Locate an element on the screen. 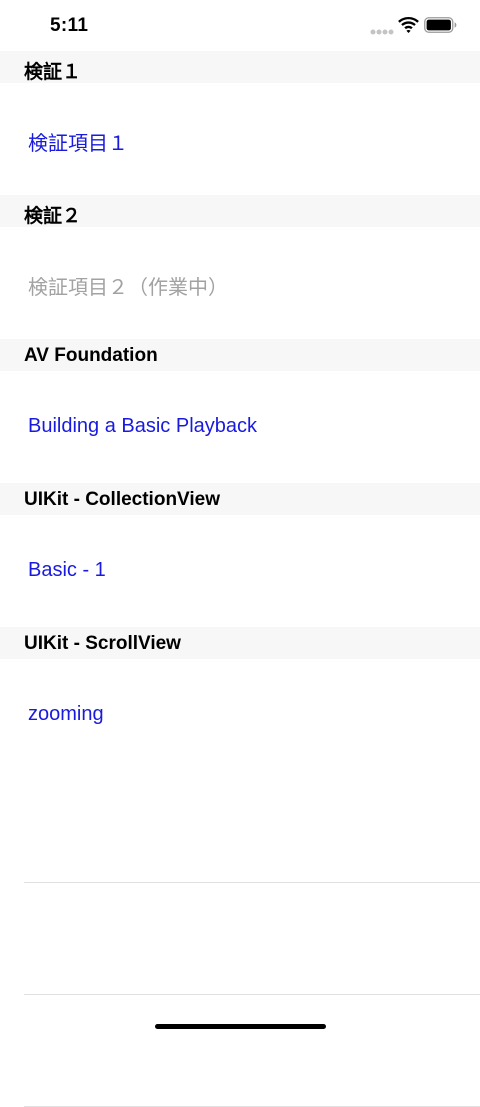 Image resolution: width=480 pixels, height=1107 pixels. home-indicator is located at coordinates (240, 1026).